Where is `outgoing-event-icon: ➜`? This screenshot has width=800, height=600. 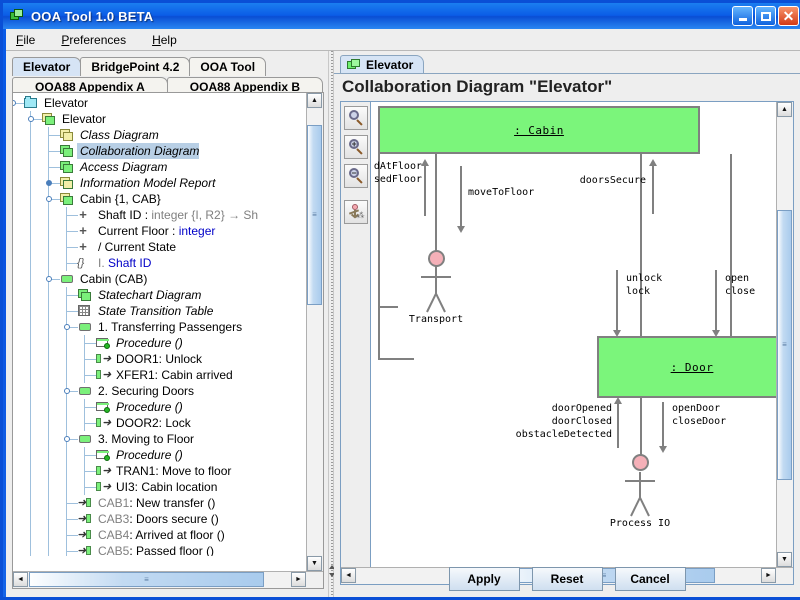 outgoing-event-icon: ➜ is located at coordinates (103, 423).